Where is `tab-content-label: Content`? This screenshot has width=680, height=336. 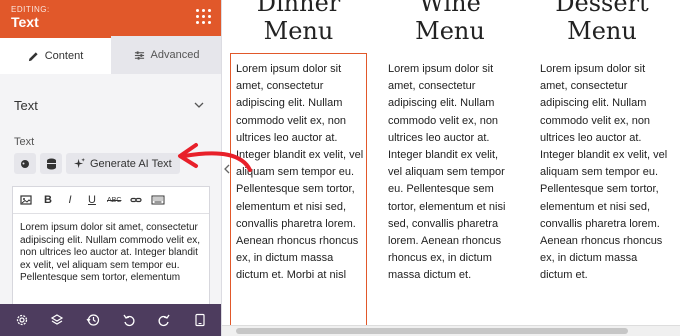 tab-content-label: Content is located at coordinates (64, 56).